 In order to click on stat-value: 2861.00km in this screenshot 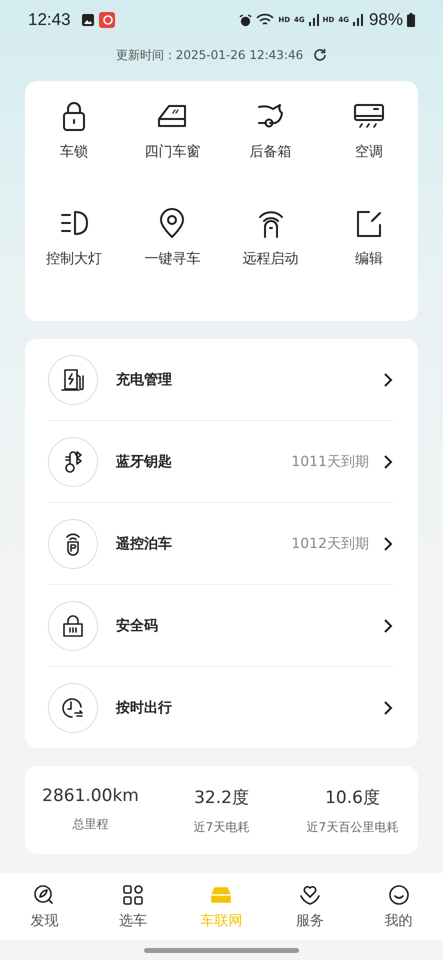, I will do `click(90, 796)`.